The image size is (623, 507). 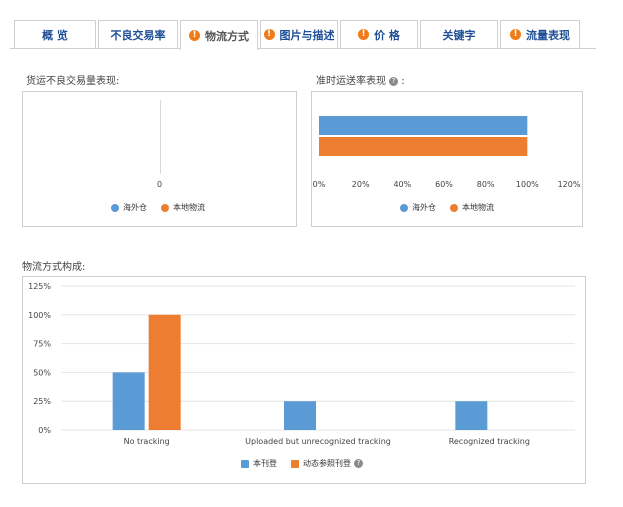 I want to click on x-tick-label: 80%, so click(x=486, y=184).